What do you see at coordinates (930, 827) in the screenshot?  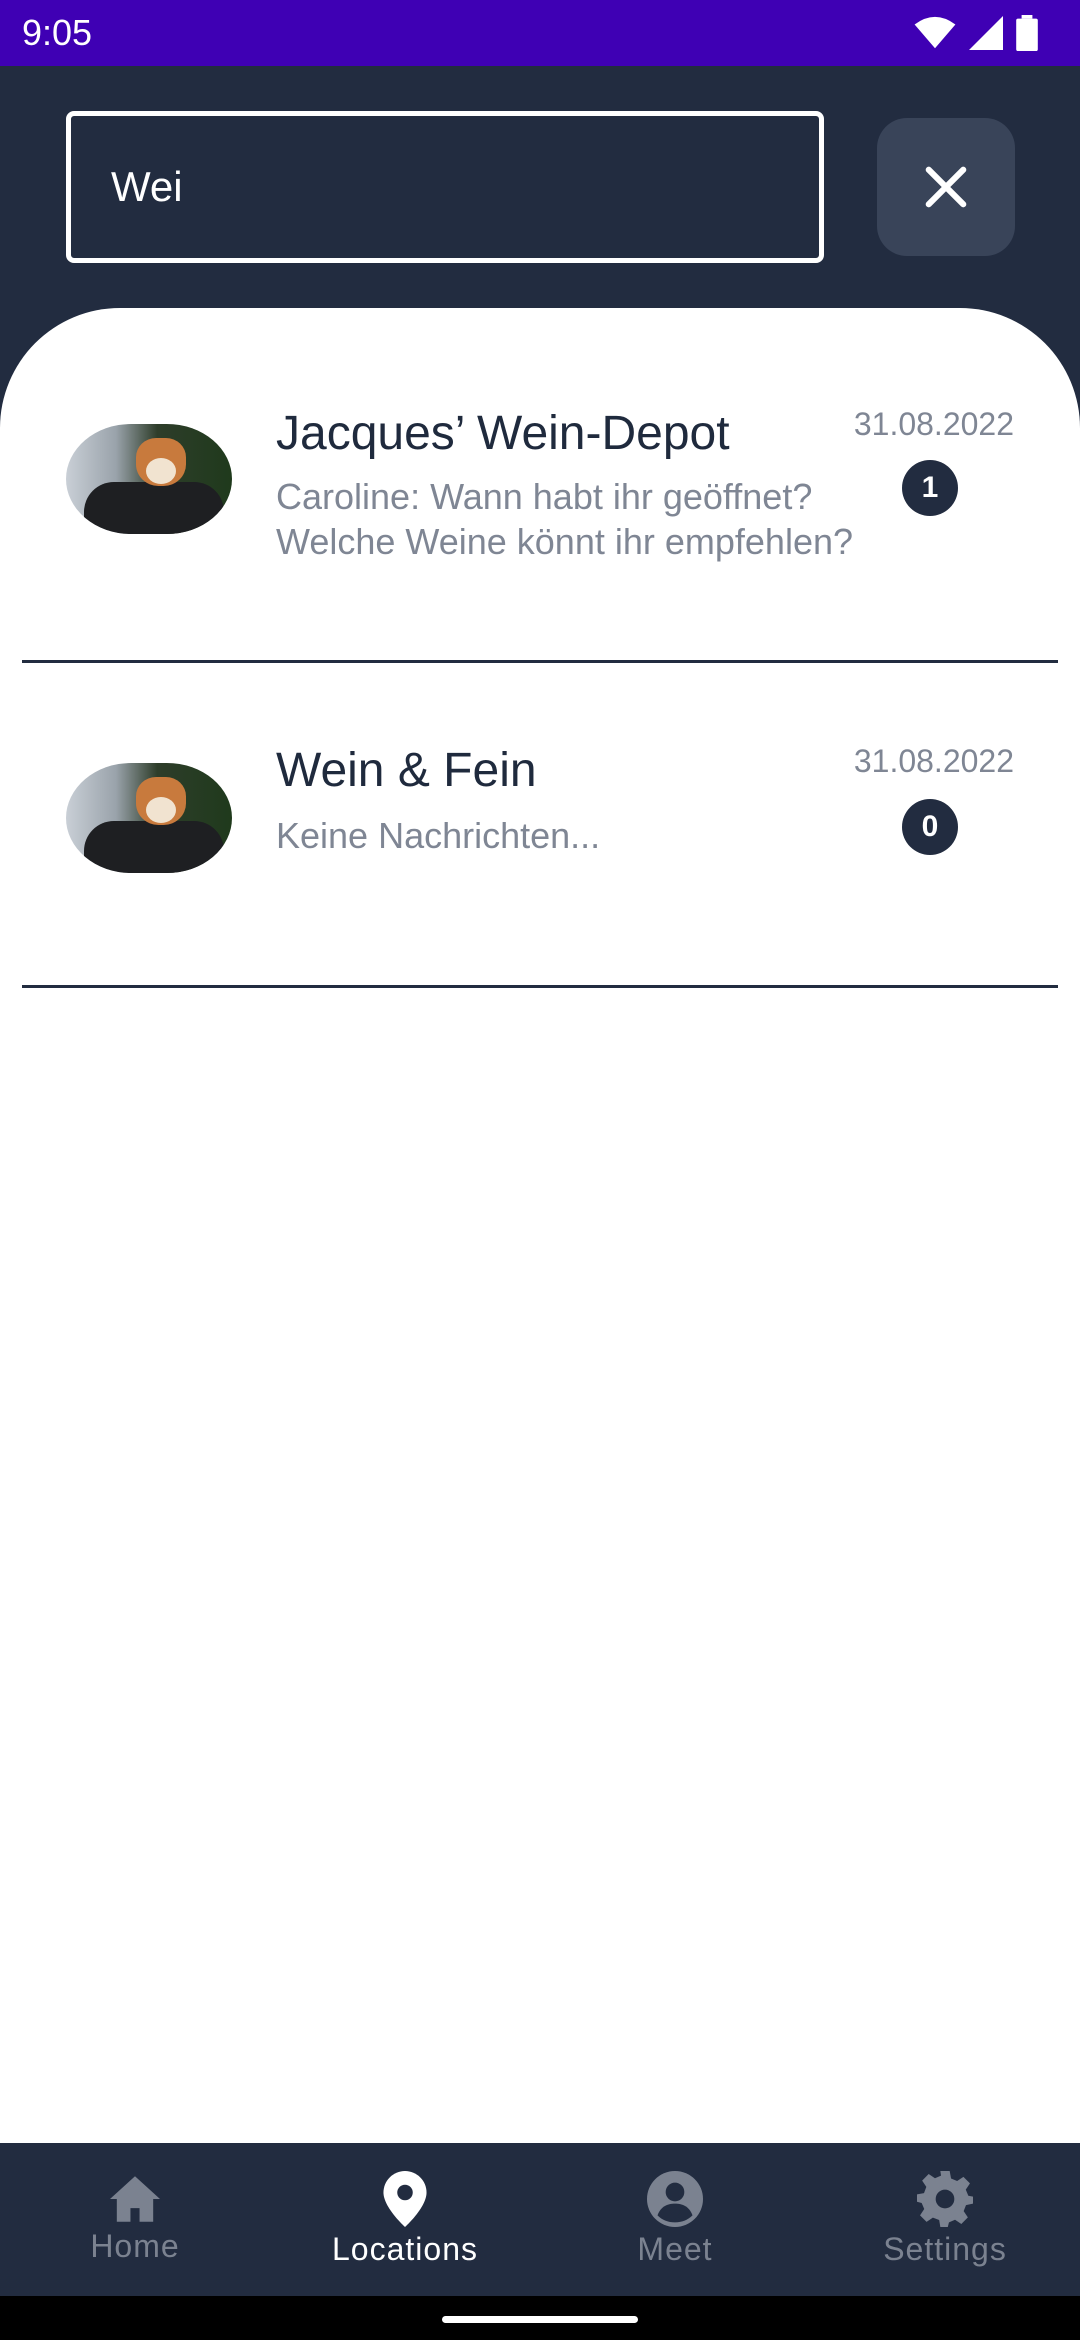 I see `unread-count-badge: 0` at bounding box center [930, 827].